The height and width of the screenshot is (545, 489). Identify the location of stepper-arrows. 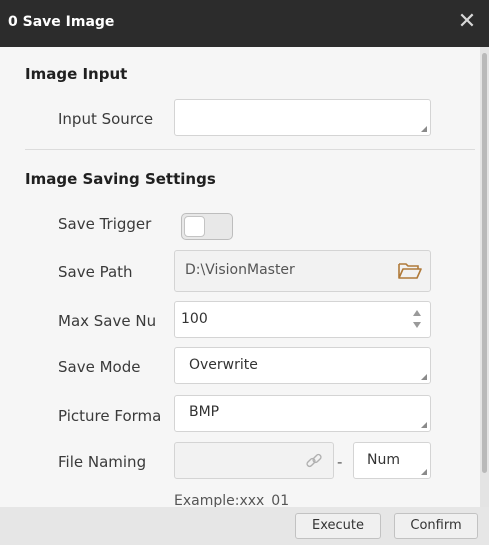
(417, 320).